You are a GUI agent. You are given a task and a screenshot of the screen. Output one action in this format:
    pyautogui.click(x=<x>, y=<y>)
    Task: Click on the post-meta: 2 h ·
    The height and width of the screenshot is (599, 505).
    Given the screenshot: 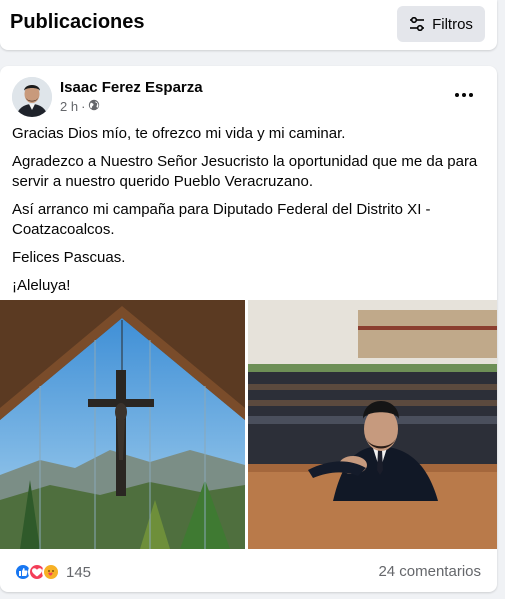 What is the action you would take?
    pyautogui.click(x=80, y=106)
    